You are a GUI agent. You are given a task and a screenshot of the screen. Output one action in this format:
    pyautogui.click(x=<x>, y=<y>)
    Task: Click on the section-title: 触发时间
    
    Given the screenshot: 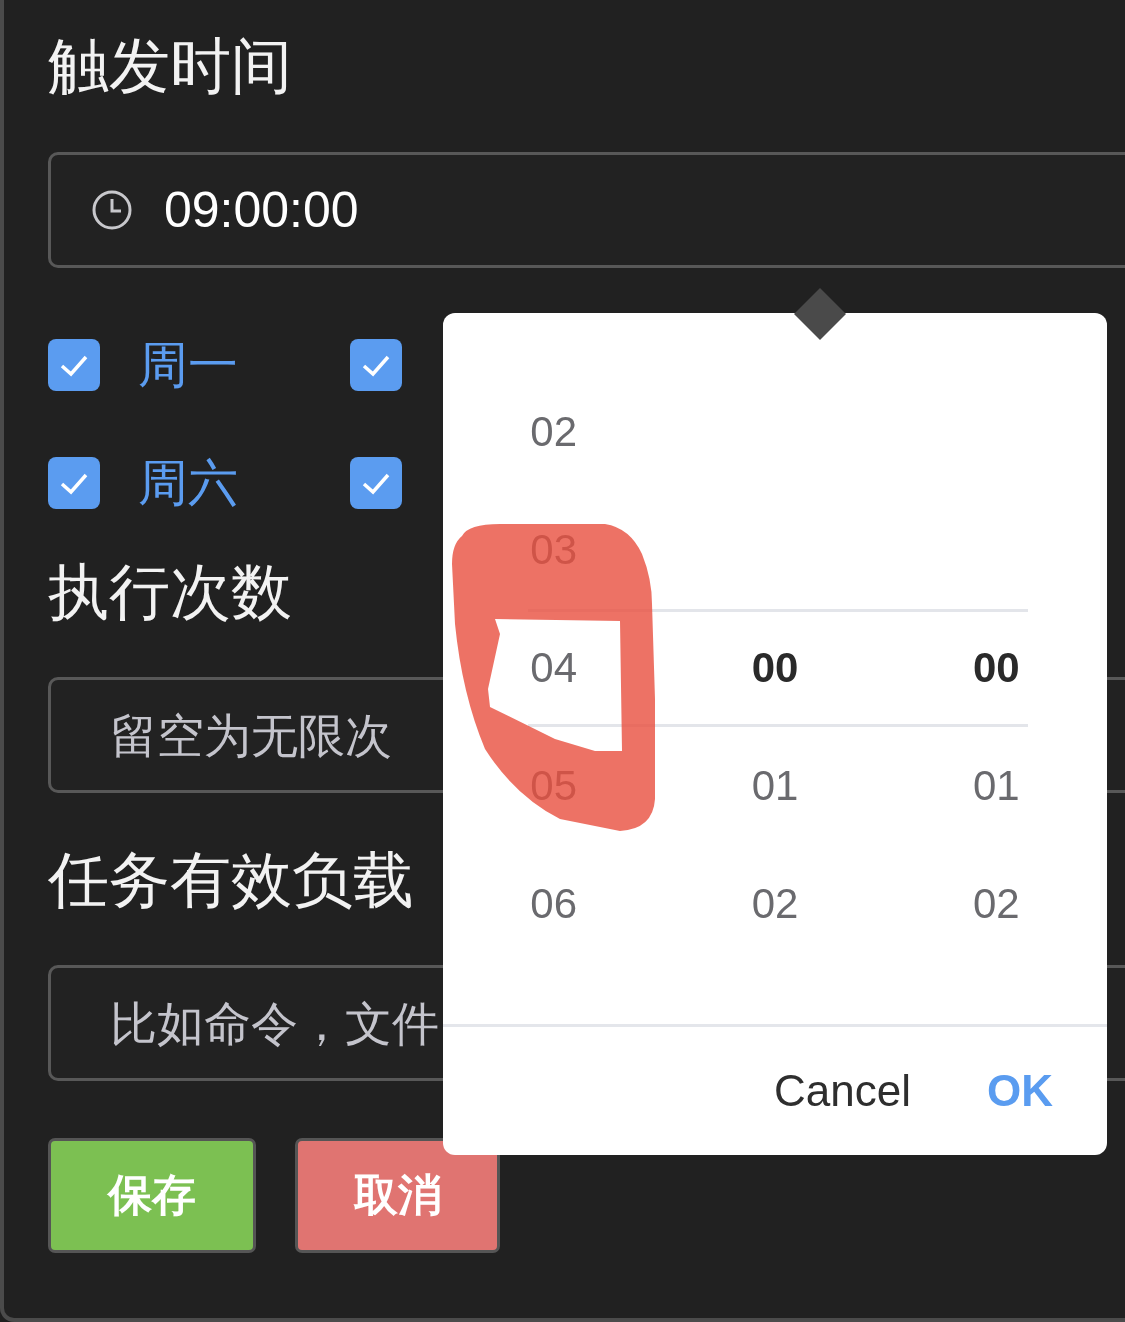 What is the action you would take?
    pyautogui.click(x=170, y=66)
    